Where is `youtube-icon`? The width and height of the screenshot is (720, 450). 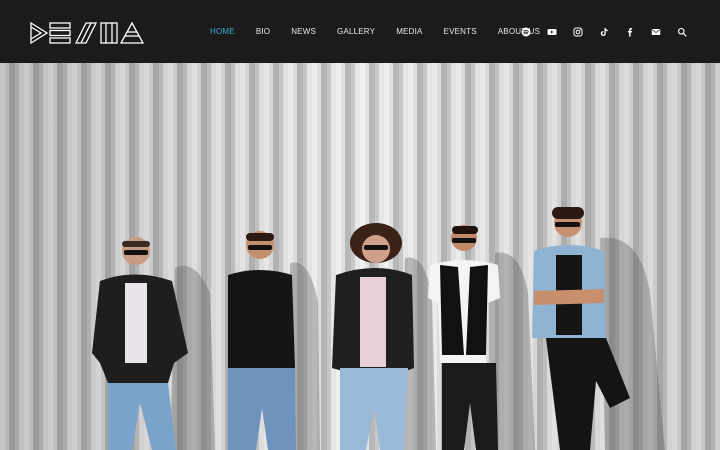 youtube-icon is located at coordinates (552, 32).